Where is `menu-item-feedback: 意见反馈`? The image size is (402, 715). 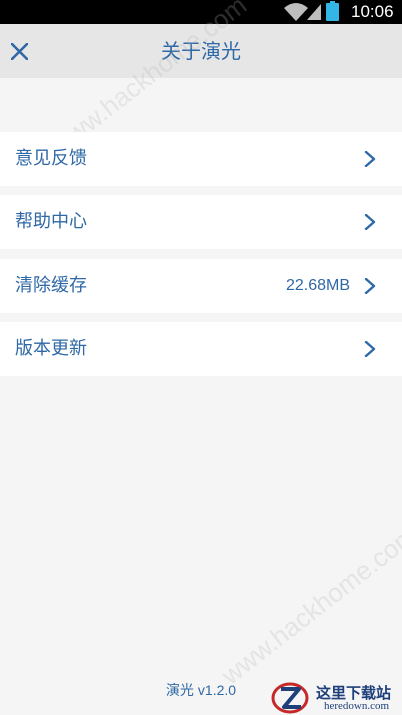
menu-item-feedback: 意见反馈 is located at coordinates (201, 159).